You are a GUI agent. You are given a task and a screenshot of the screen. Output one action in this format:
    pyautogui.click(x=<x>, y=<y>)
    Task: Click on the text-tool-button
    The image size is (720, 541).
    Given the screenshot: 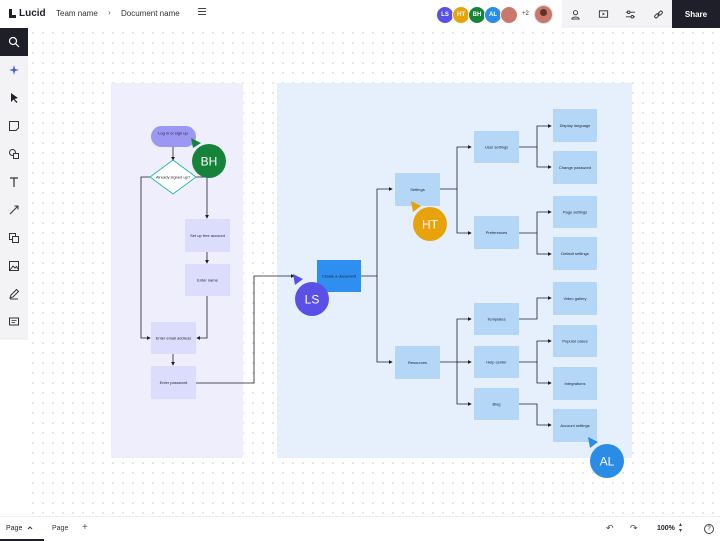 What is the action you would take?
    pyautogui.click(x=14, y=182)
    